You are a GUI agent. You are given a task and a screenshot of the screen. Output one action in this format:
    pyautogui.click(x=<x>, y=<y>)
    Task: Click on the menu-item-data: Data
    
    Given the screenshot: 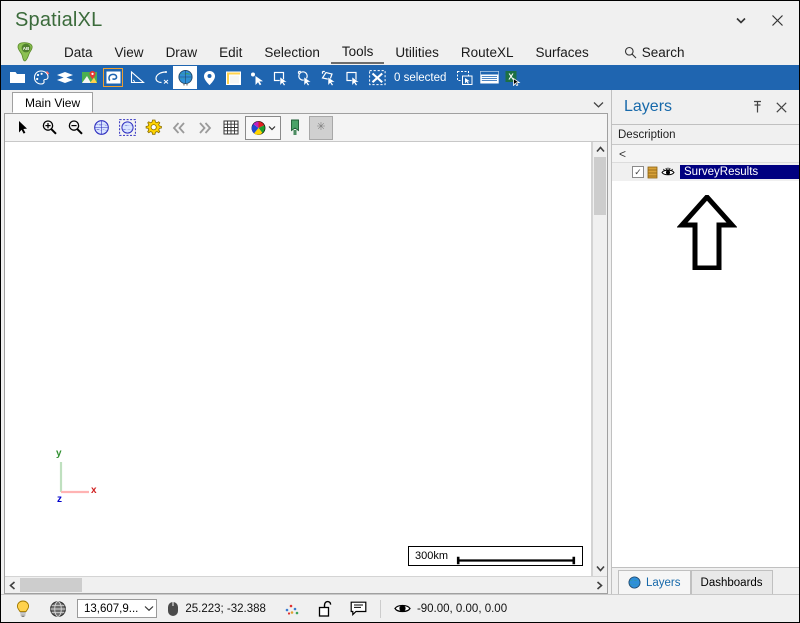 What is the action you would take?
    pyautogui.click(x=78, y=52)
    